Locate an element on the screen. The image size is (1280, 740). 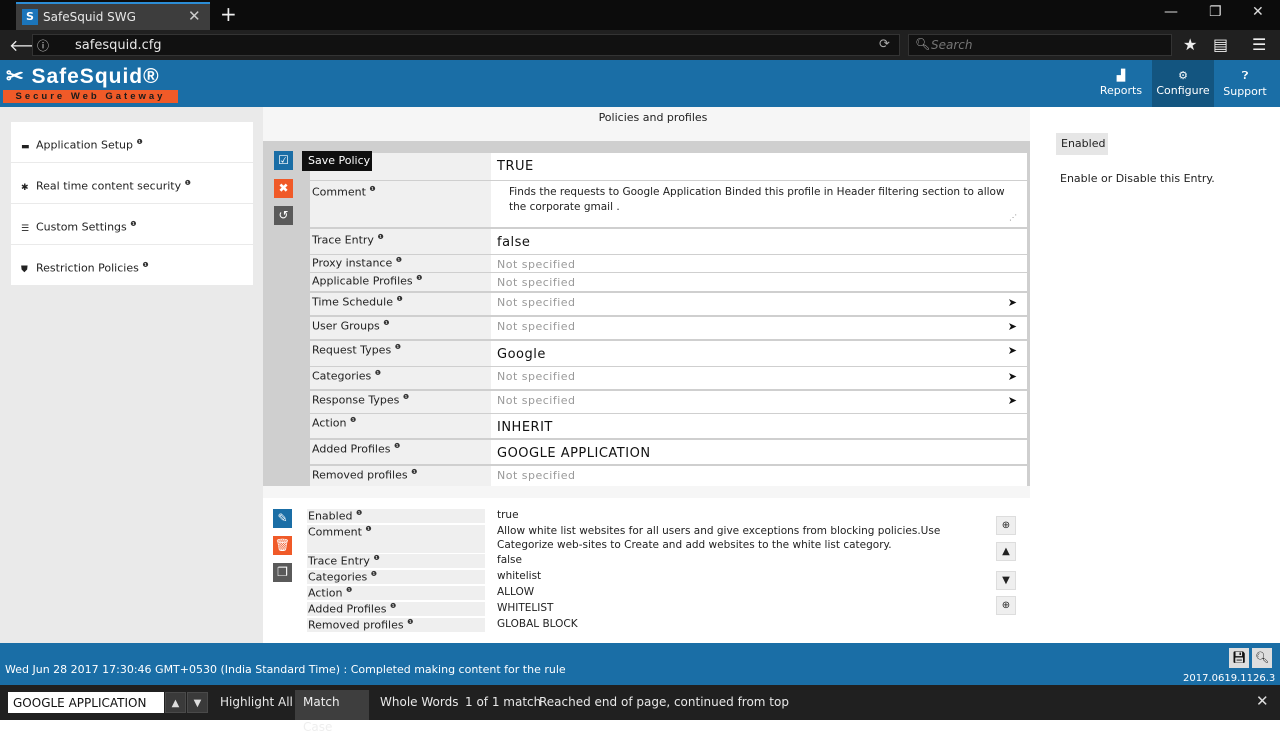
row-label: Proxy instance ❶ is located at coordinates (357, 263).